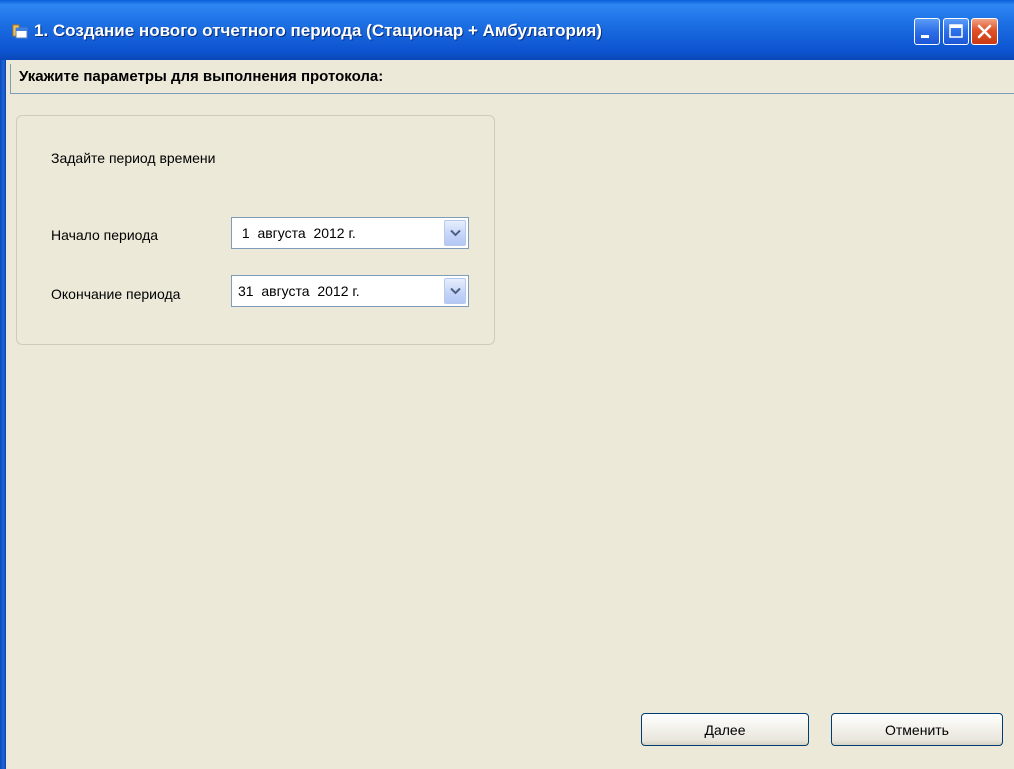  I want to click on start-period-label: Начало периода, so click(105, 235).